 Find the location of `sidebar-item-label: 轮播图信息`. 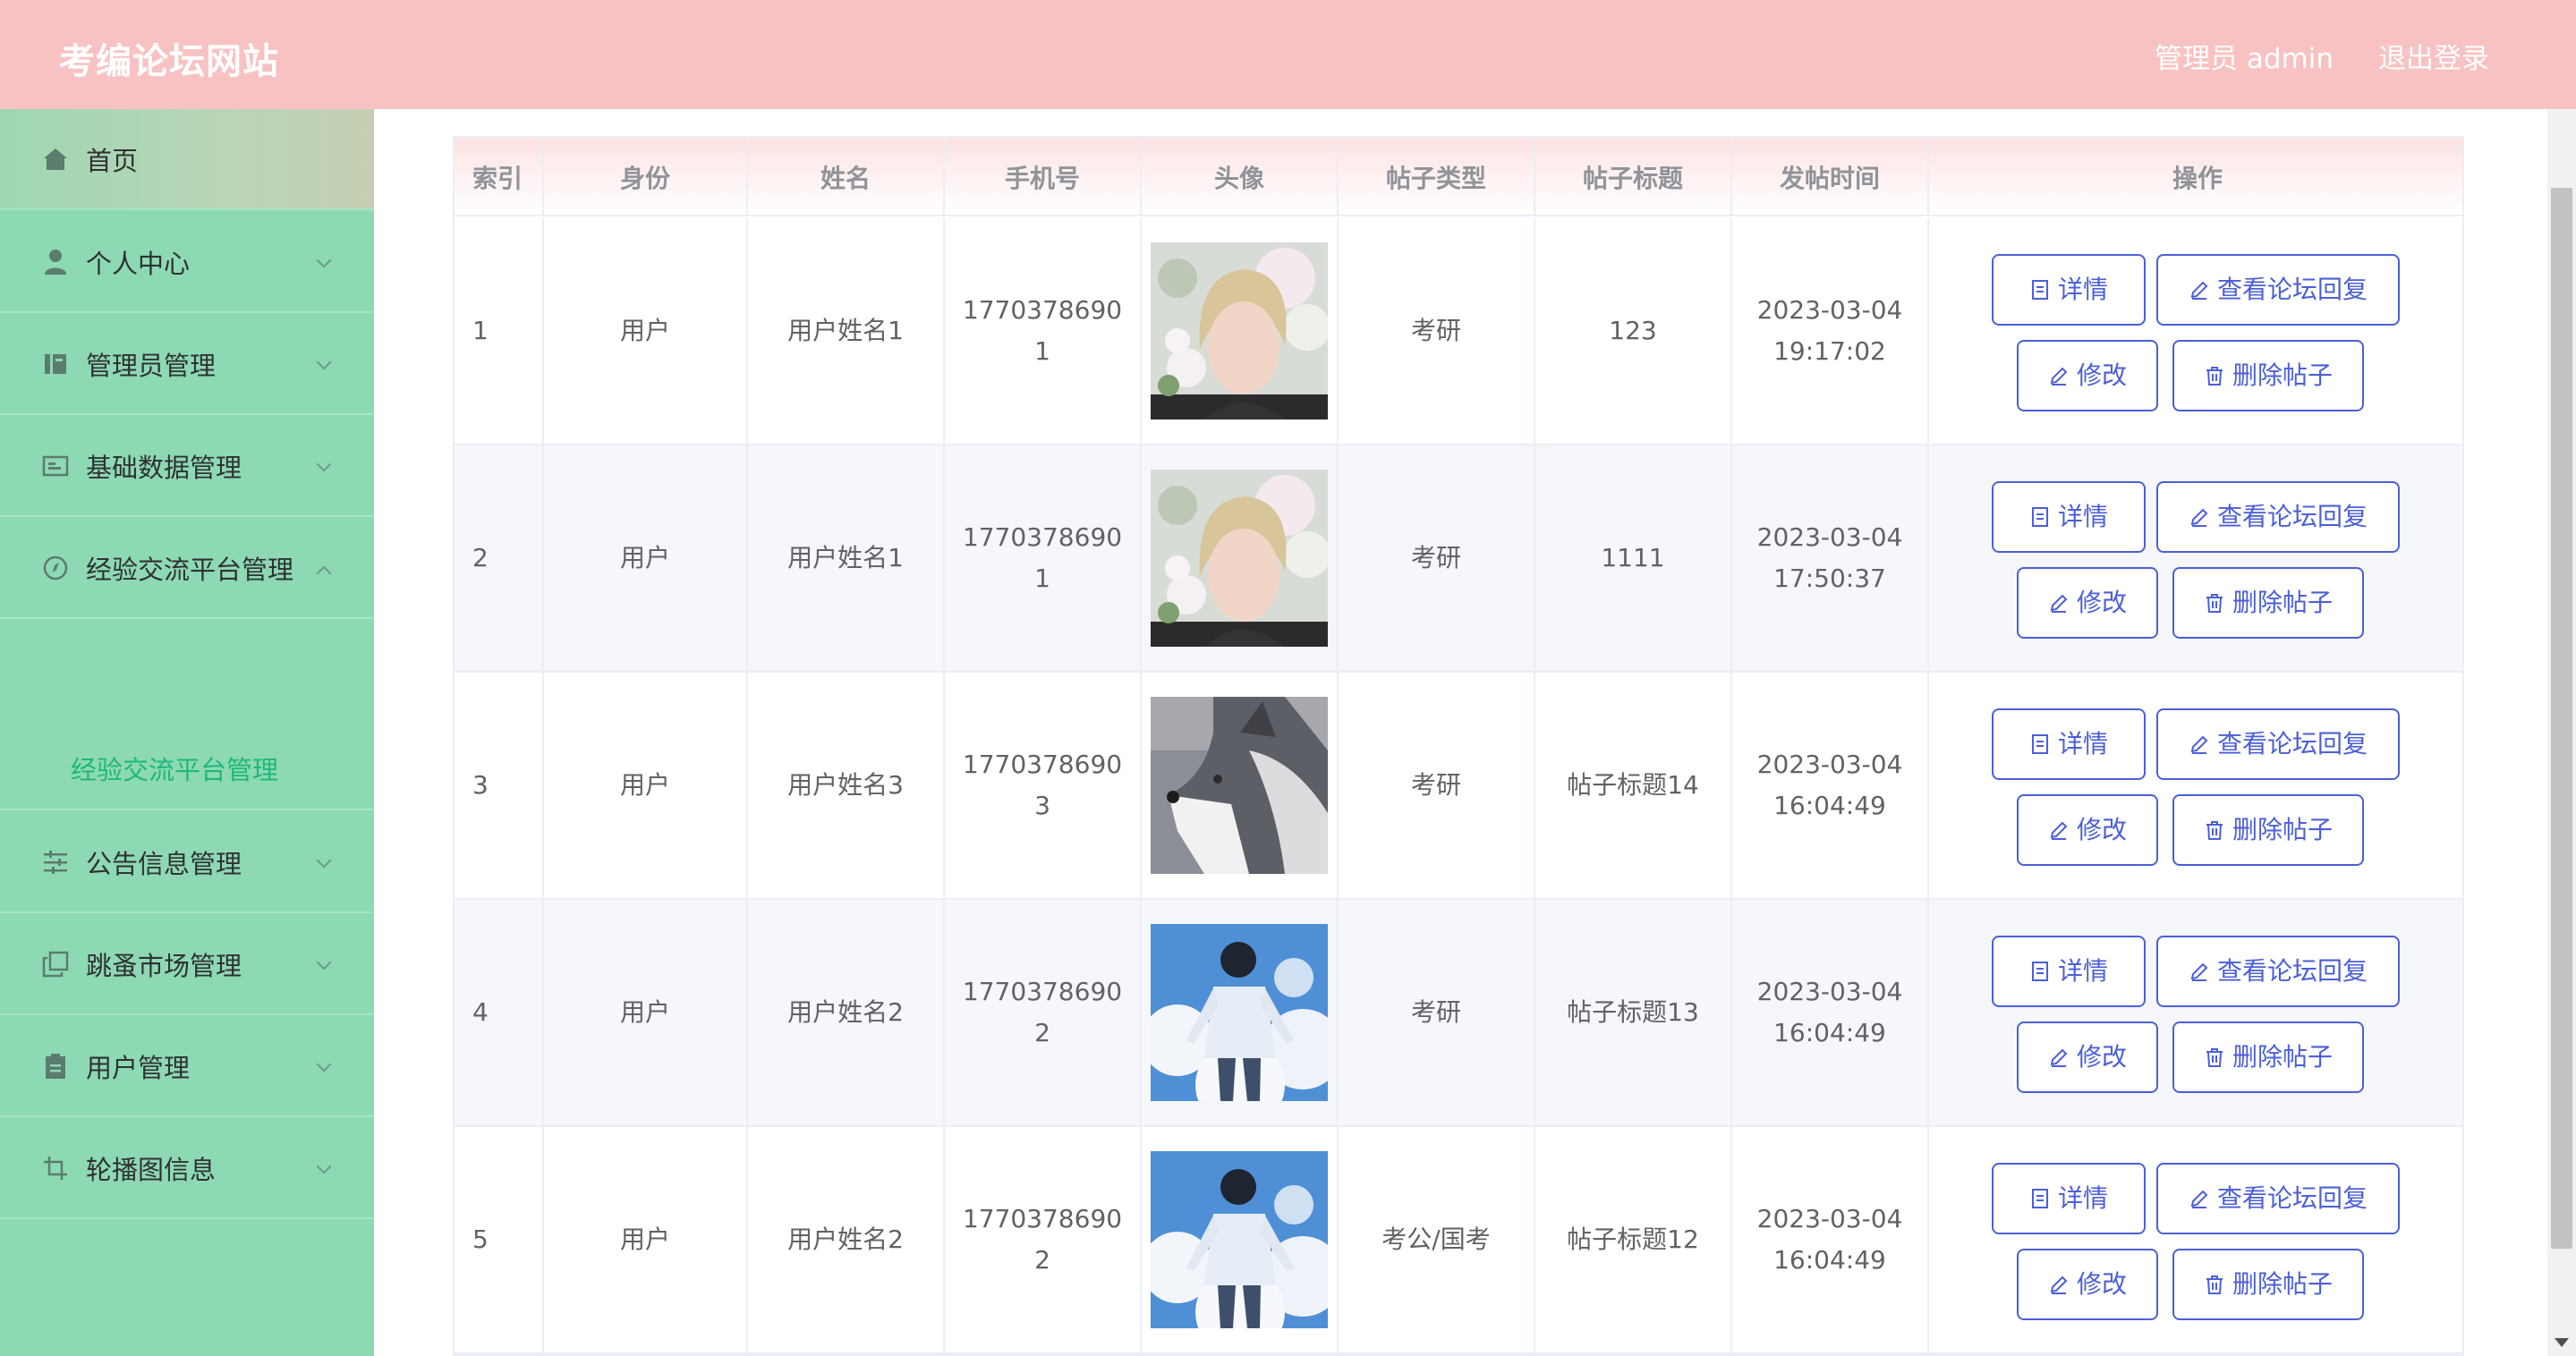

sidebar-item-label: 轮播图信息 is located at coordinates (151, 1169).